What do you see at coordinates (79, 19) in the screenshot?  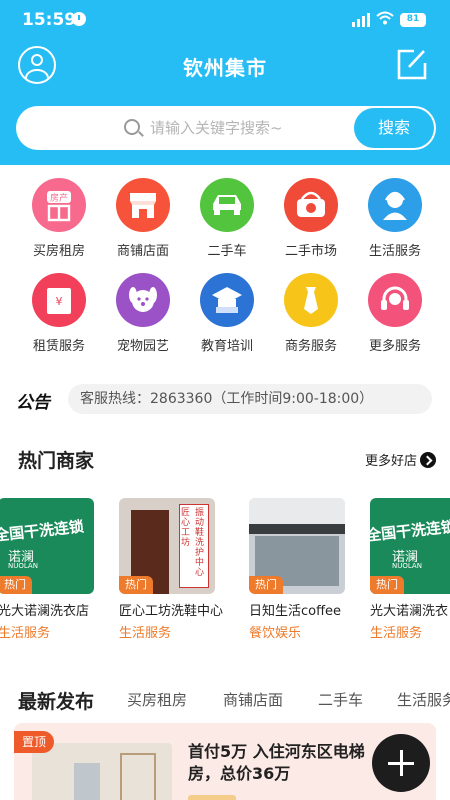 I see `alarm-clock-icon` at bounding box center [79, 19].